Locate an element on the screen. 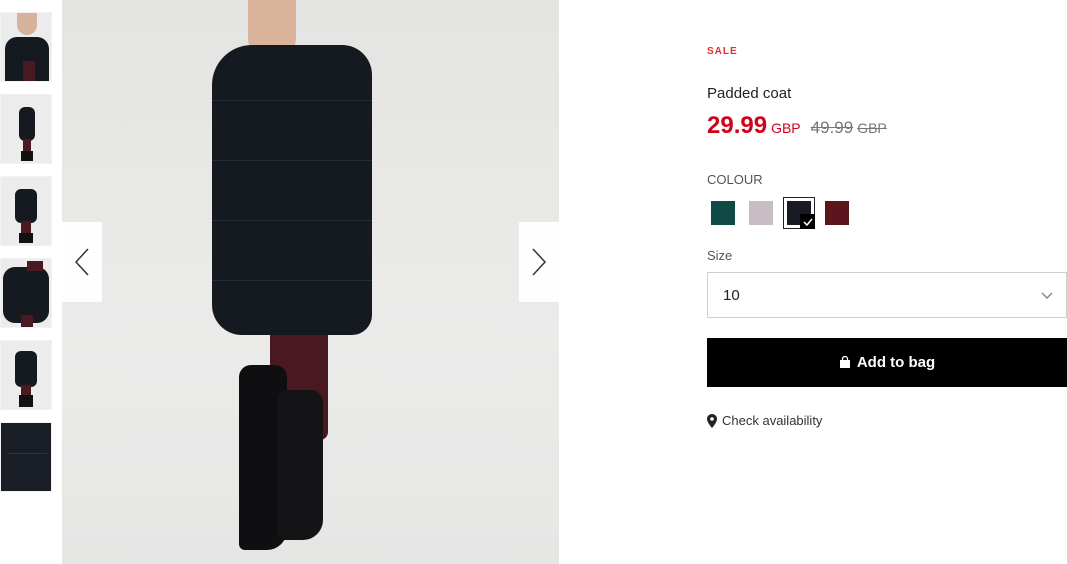 Image resolution: width=1067 pixels, height=564 pixels. add-to-bag-button: Add to bag is located at coordinates (887, 362).